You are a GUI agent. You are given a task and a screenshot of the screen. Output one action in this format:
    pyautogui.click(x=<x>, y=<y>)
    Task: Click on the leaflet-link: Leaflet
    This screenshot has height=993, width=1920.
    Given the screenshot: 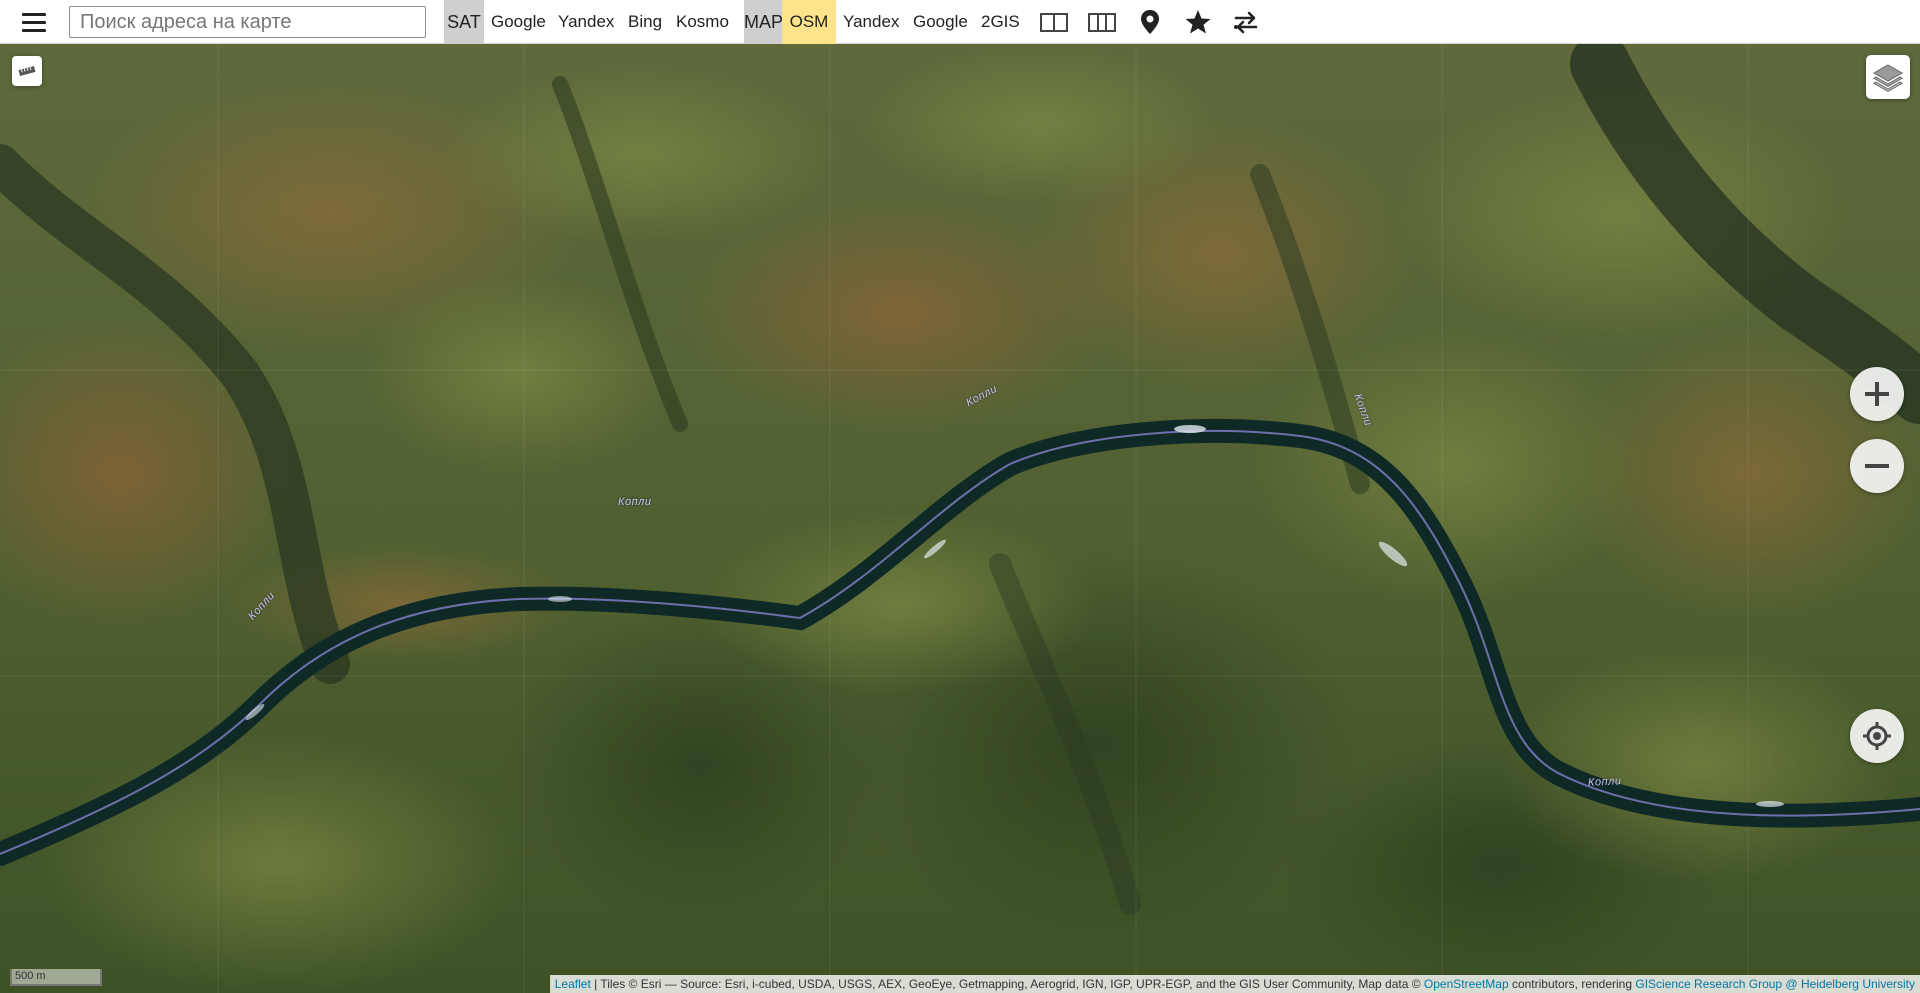 What is the action you would take?
    pyautogui.click(x=573, y=984)
    